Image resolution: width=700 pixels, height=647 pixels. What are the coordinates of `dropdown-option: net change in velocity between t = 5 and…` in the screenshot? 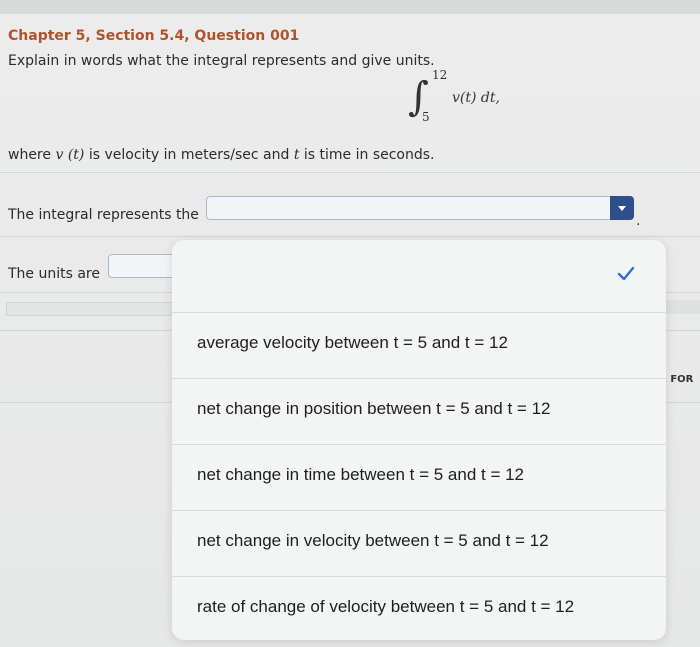 It's located at (419, 543).